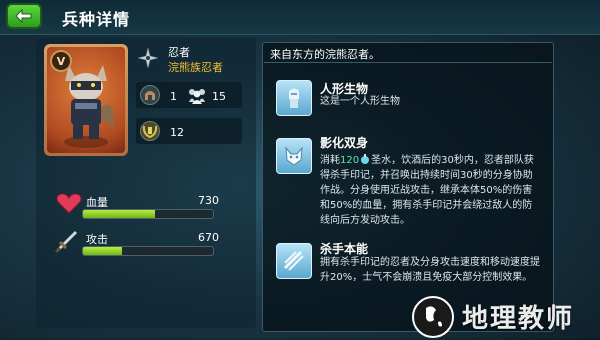 Image resolution: width=600 pixels, height=340 pixels. What do you see at coordinates (150, 95) in the screenshot?
I see `helmet-icon` at bounding box center [150, 95].